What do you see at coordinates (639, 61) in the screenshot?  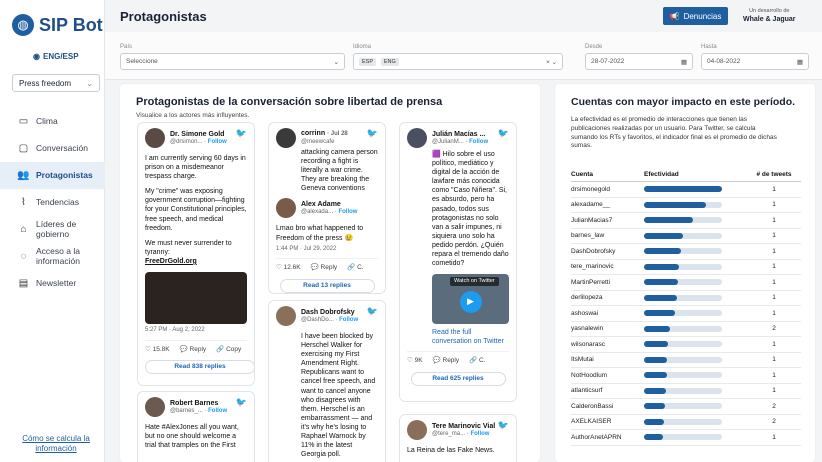 I see `desde-date: 28-07-2022 ▦` at bounding box center [639, 61].